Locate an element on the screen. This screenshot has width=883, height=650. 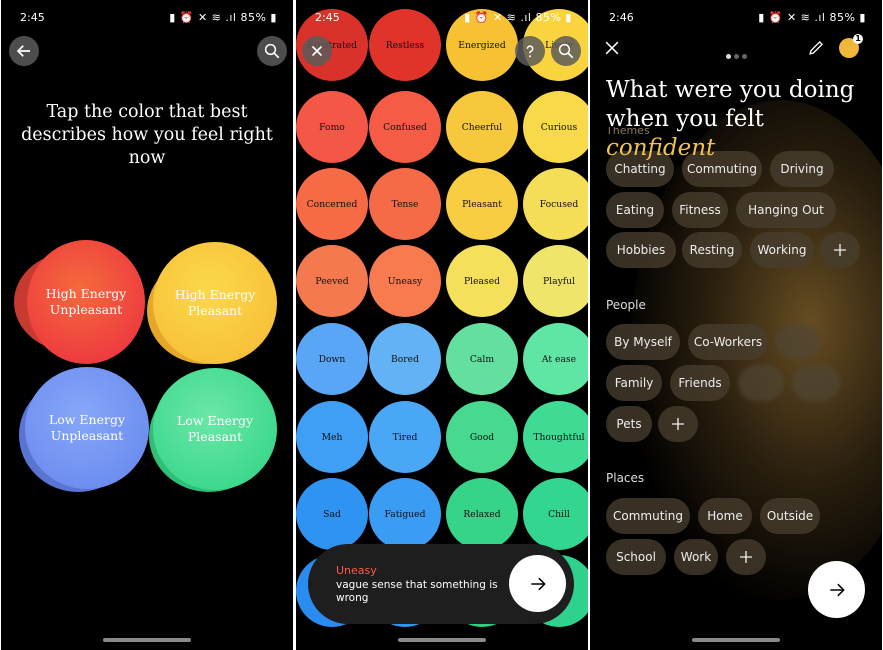
chip-person-by-myself: By Myself is located at coordinates (643, 342).